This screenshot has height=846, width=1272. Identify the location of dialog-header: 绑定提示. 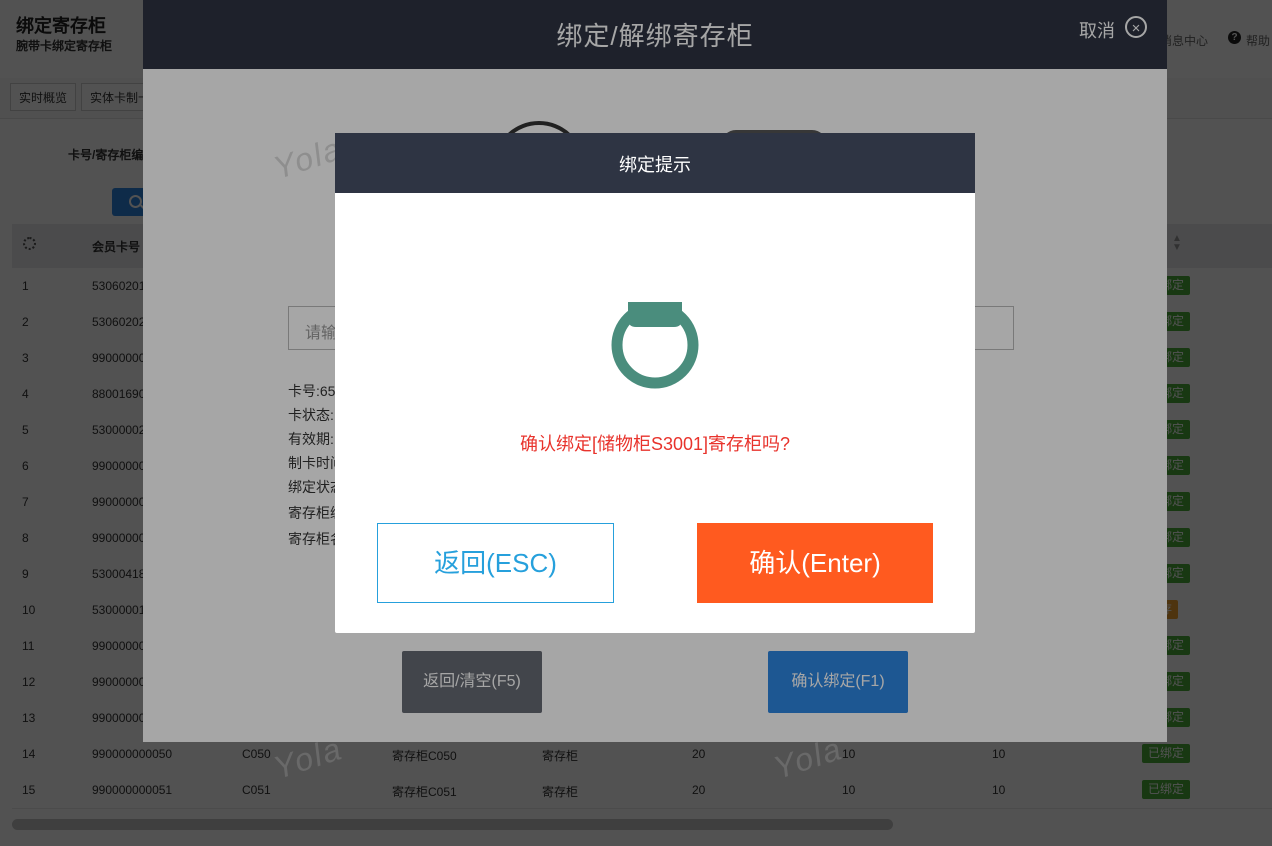
(655, 163).